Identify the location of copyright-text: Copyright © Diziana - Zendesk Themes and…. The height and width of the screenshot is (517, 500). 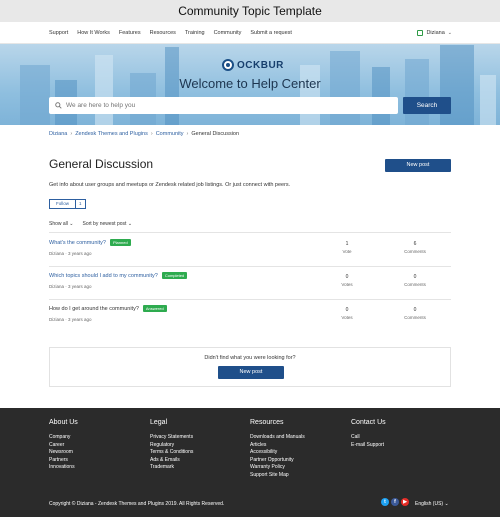
(137, 504).